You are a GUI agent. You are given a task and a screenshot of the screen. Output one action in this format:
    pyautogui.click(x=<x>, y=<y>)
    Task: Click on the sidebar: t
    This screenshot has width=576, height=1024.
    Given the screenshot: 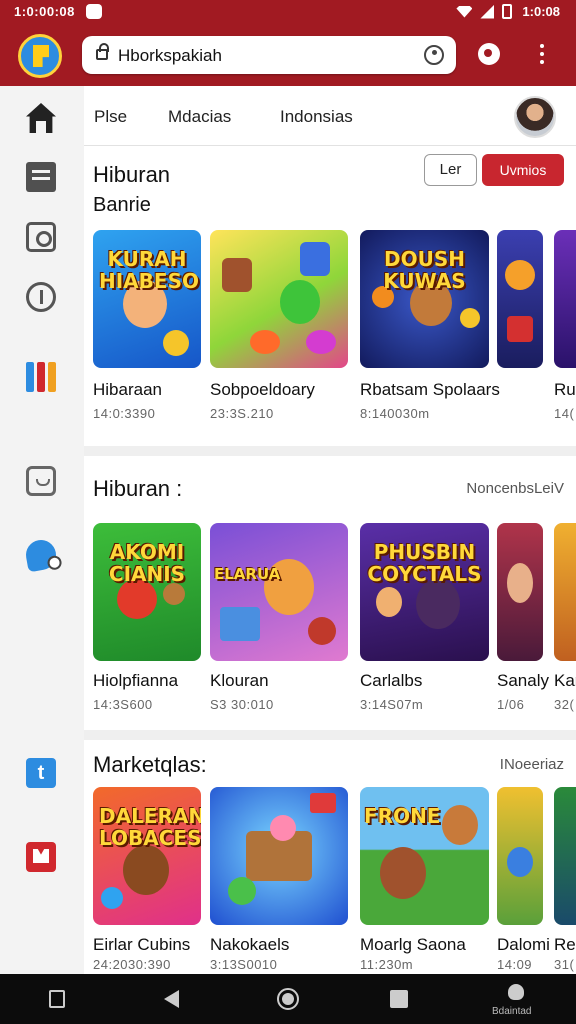 What is the action you would take?
    pyautogui.click(x=42, y=530)
    